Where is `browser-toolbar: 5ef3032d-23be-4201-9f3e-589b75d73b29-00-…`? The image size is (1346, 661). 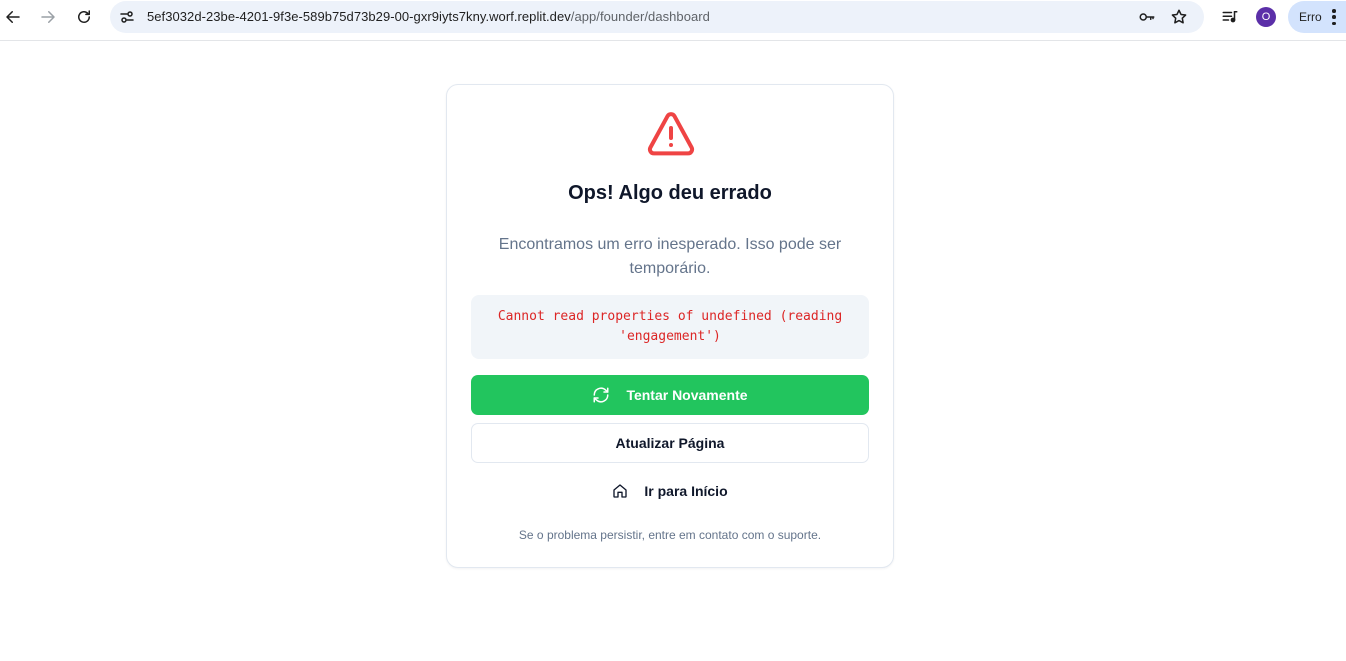 browser-toolbar: 5ef3032d-23be-4201-9f3e-589b75d73b29-00-… is located at coordinates (673, 17).